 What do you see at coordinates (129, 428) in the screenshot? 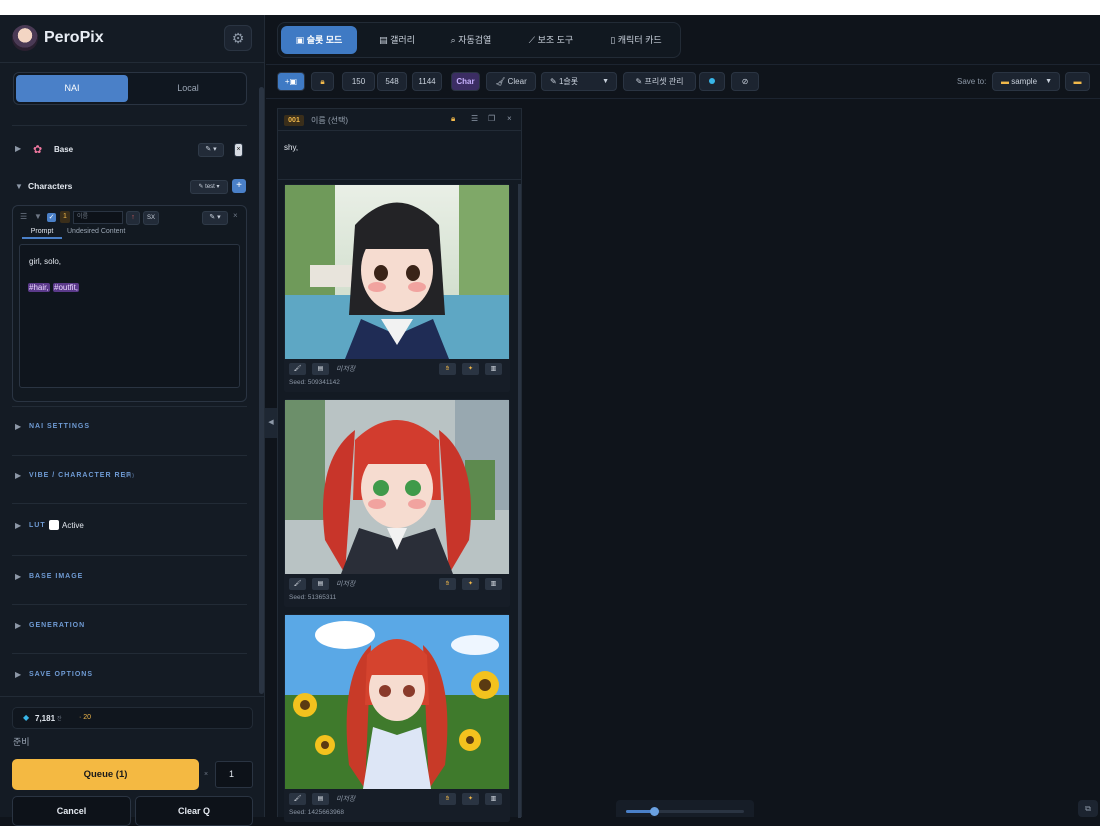
I see `nai-settings-header: ▶ NAI SETTINGS` at bounding box center [129, 428].